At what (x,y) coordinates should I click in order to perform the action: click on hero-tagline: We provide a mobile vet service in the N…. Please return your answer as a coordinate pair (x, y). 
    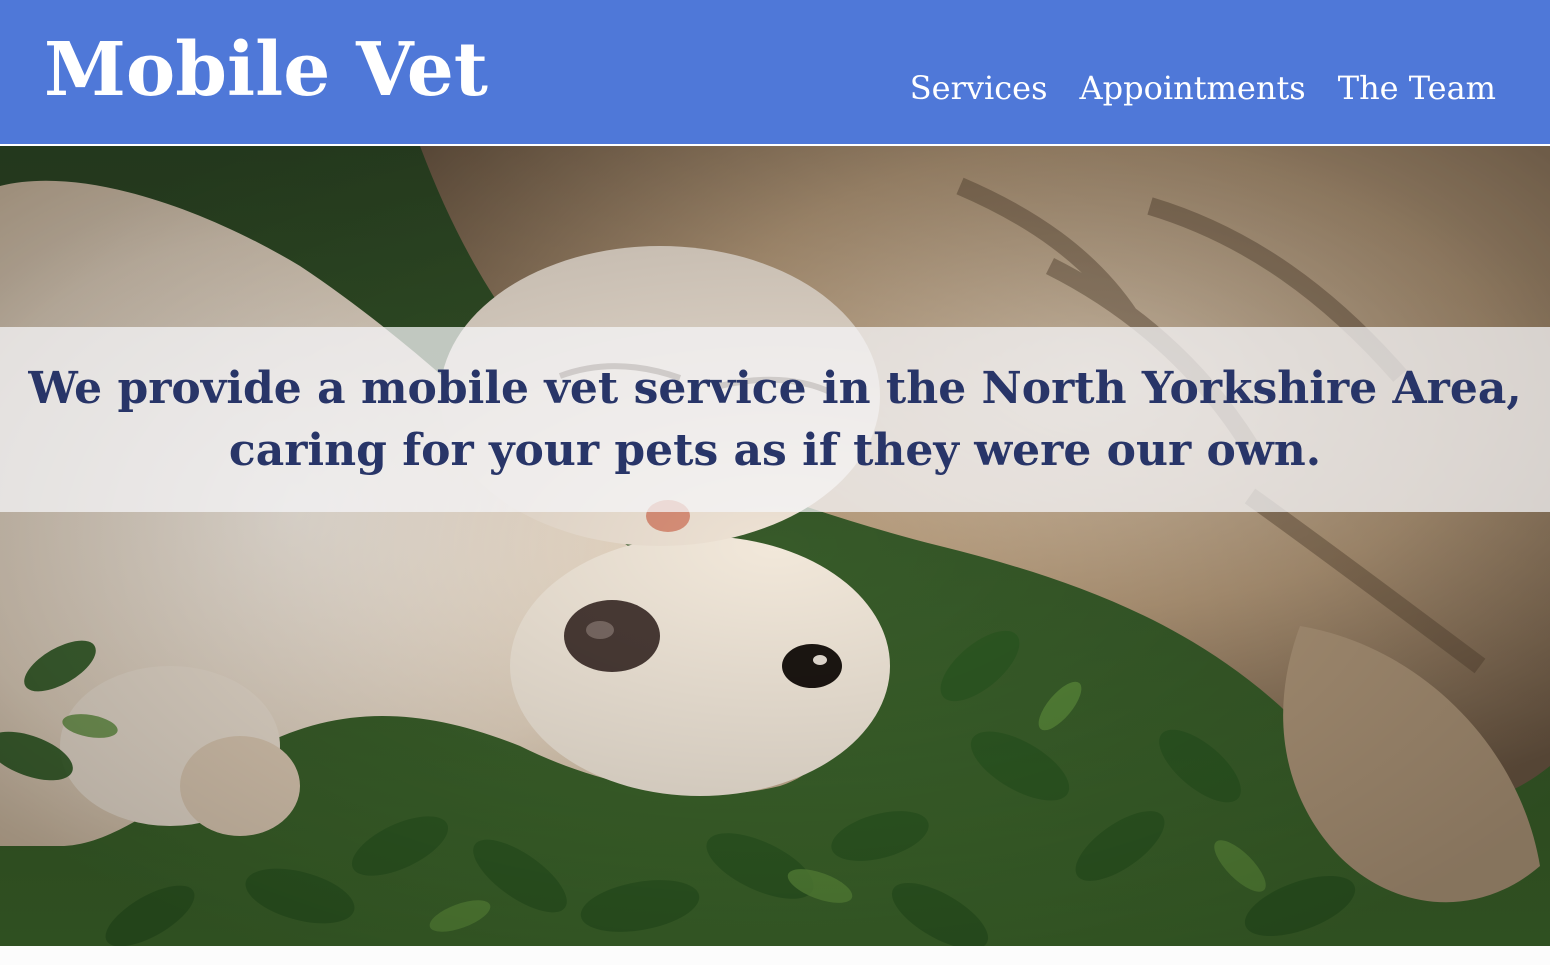
    Looking at the image, I should click on (774, 420).